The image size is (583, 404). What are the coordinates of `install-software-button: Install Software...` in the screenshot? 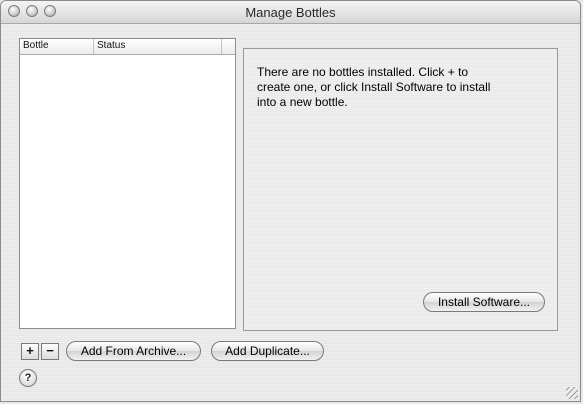 It's located at (484, 302).